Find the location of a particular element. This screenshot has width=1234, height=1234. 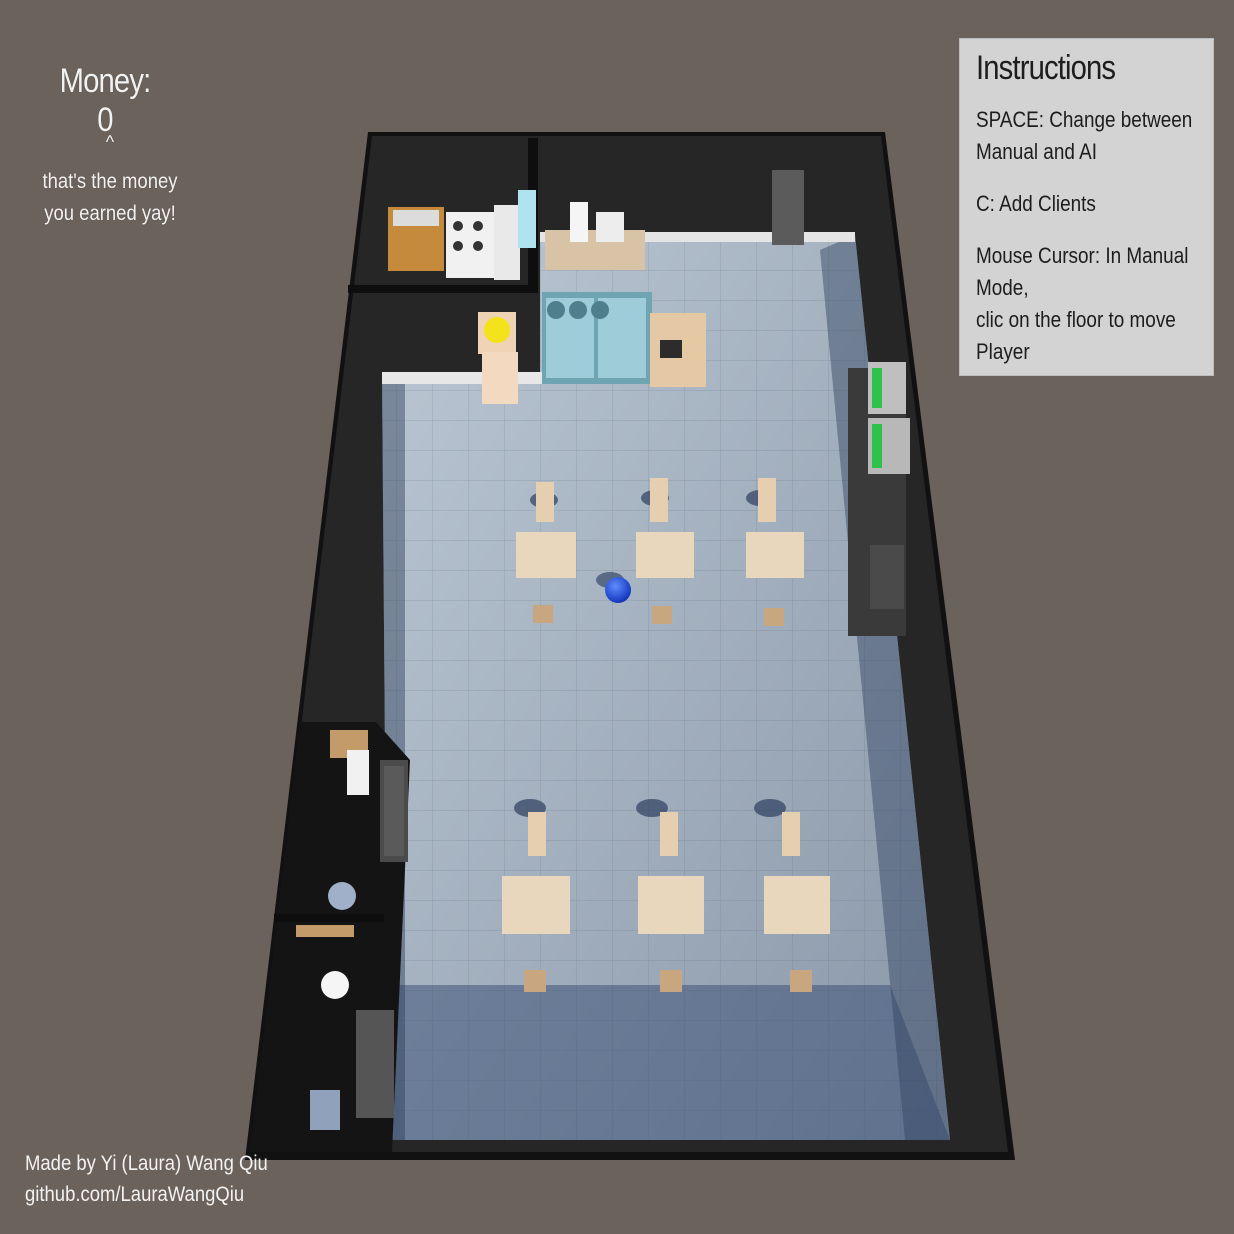

instruction-add-clients: C: Add Clients is located at coordinates (1088, 204).